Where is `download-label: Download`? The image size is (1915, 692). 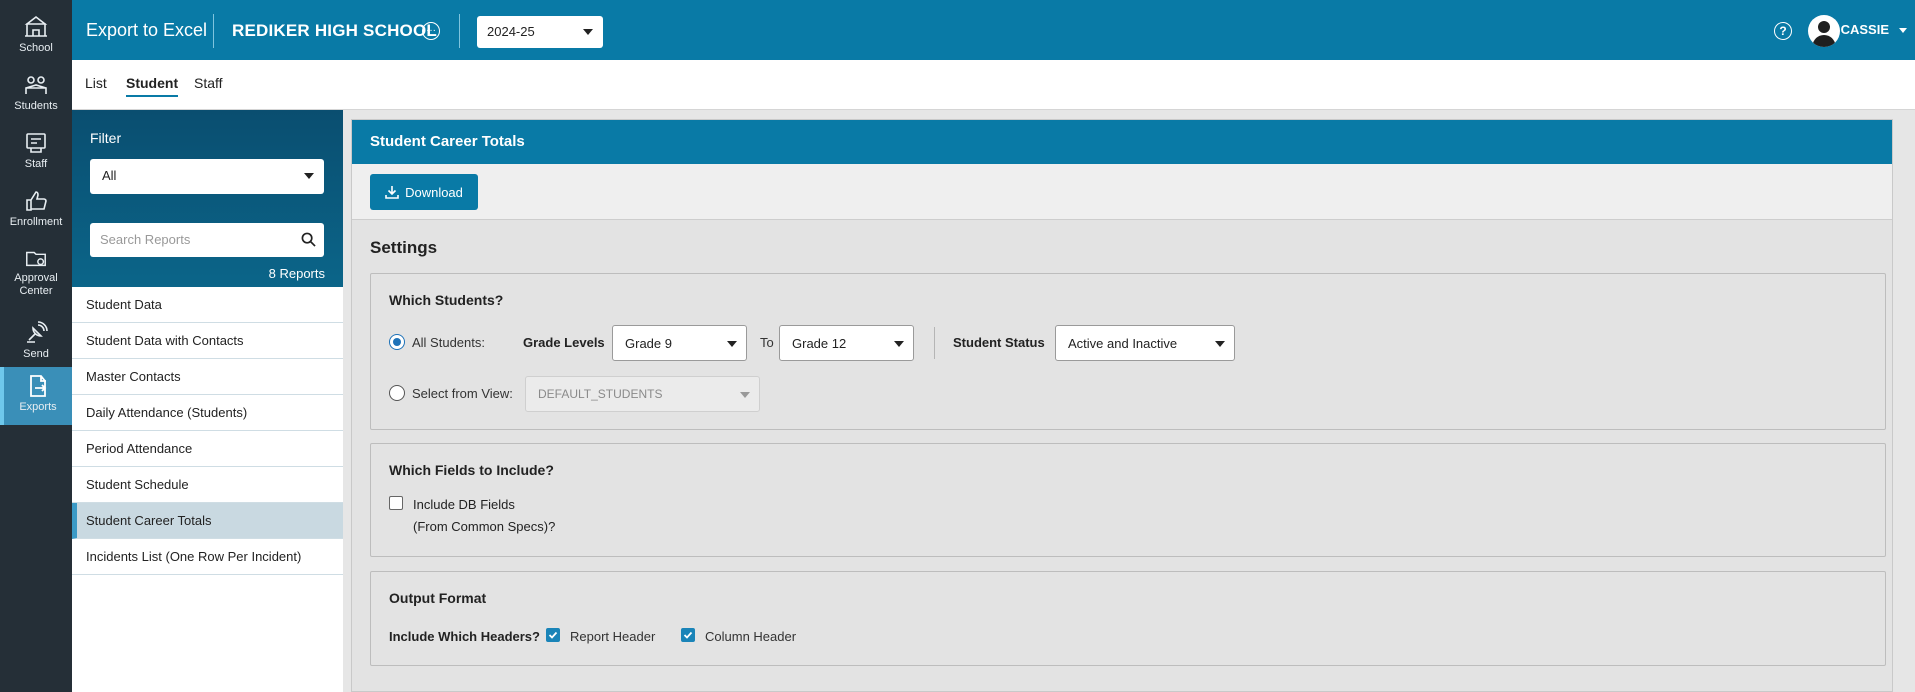 download-label: Download is located at coordinates (434, 192).